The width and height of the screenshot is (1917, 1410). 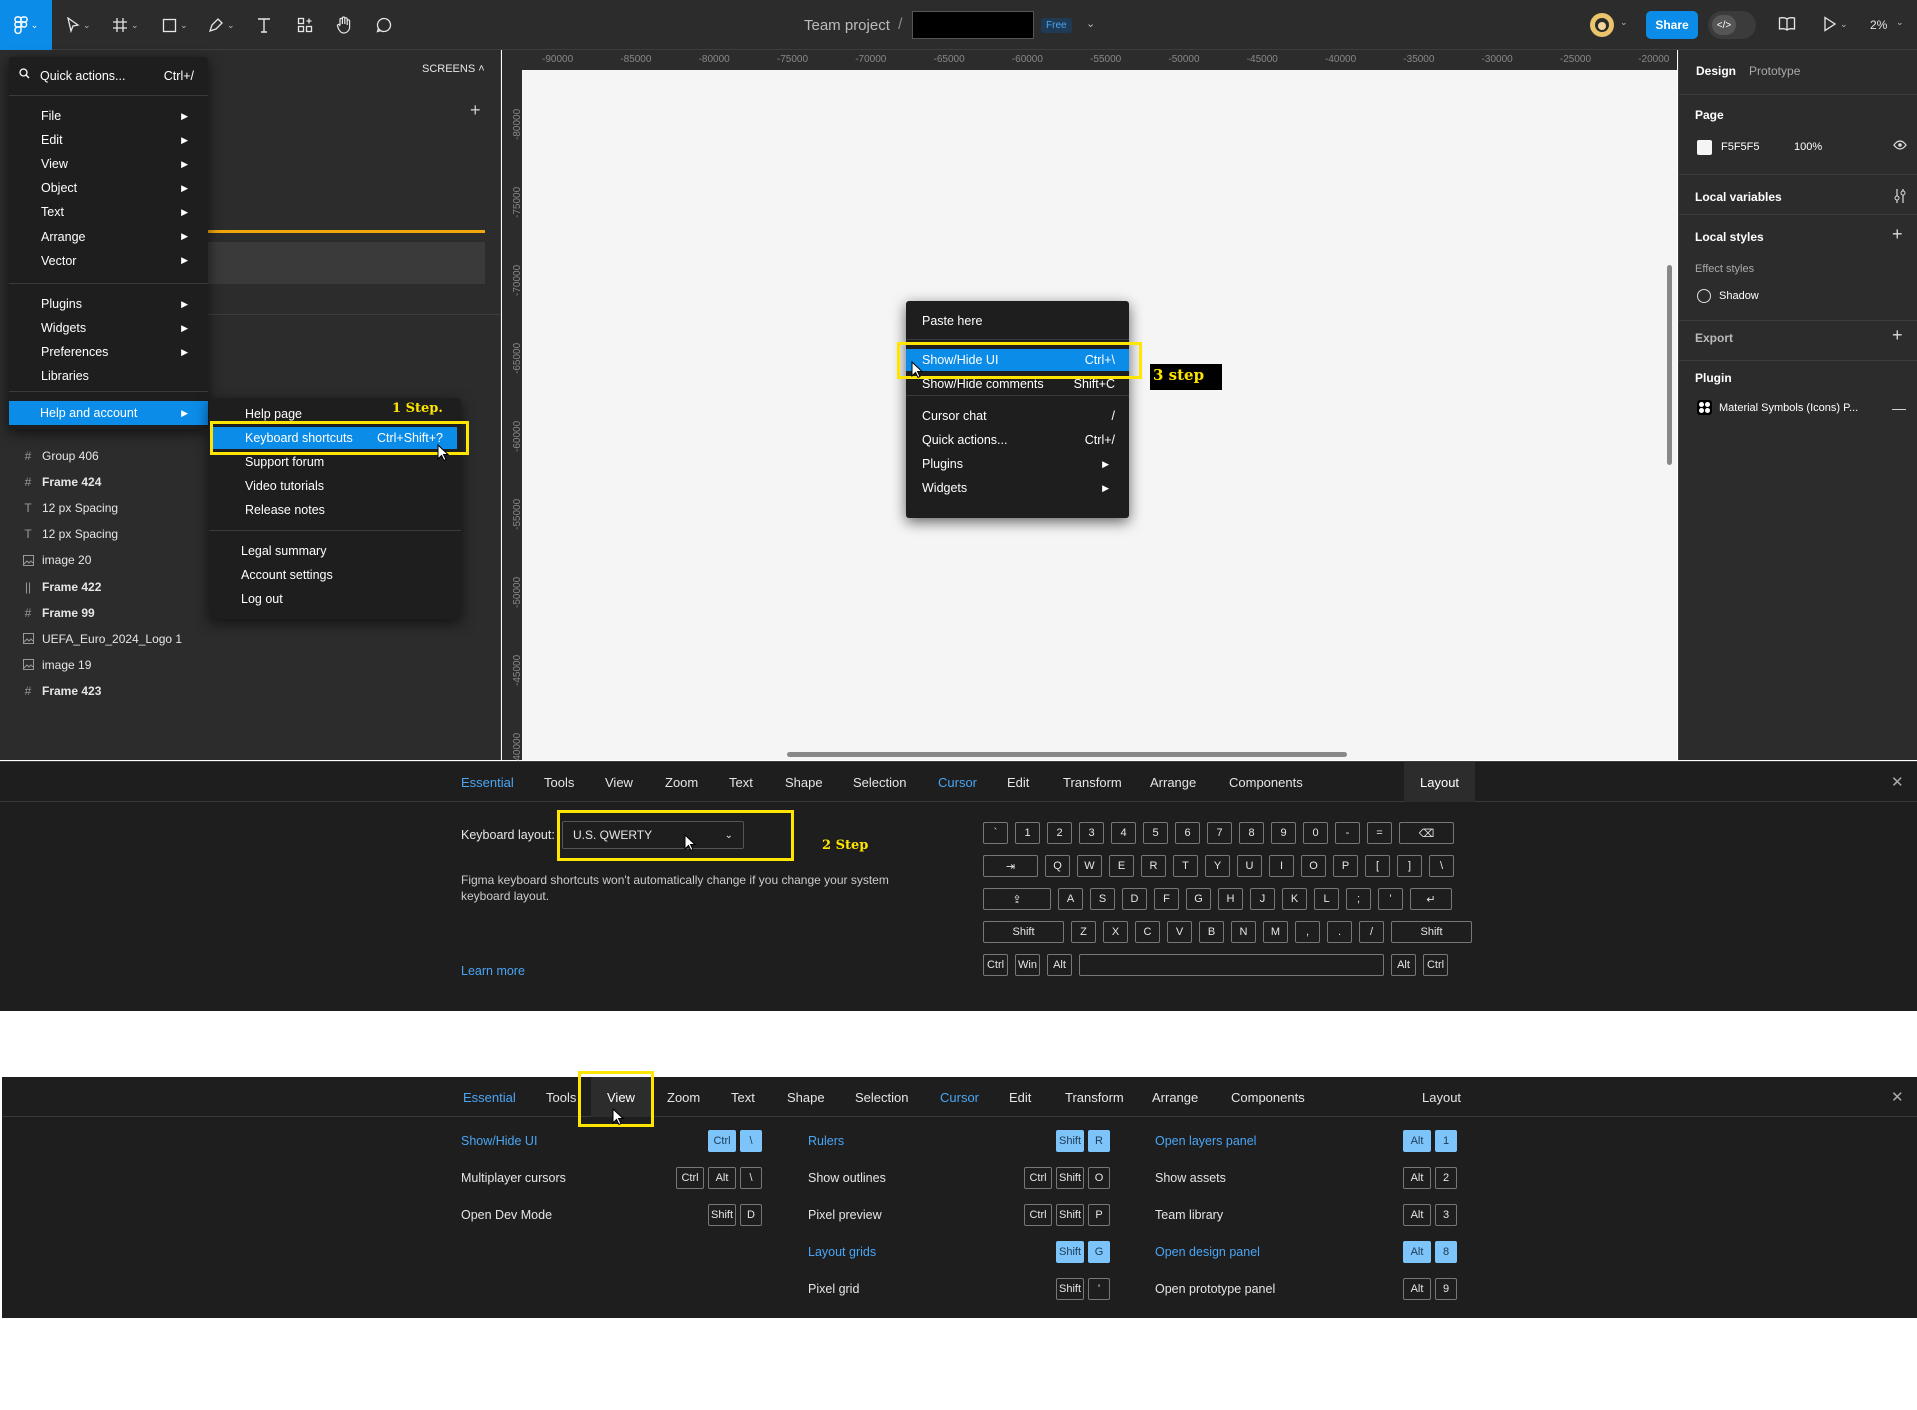 I want to click on frame-tool-button: ⌄, so click(x=125, y=25).